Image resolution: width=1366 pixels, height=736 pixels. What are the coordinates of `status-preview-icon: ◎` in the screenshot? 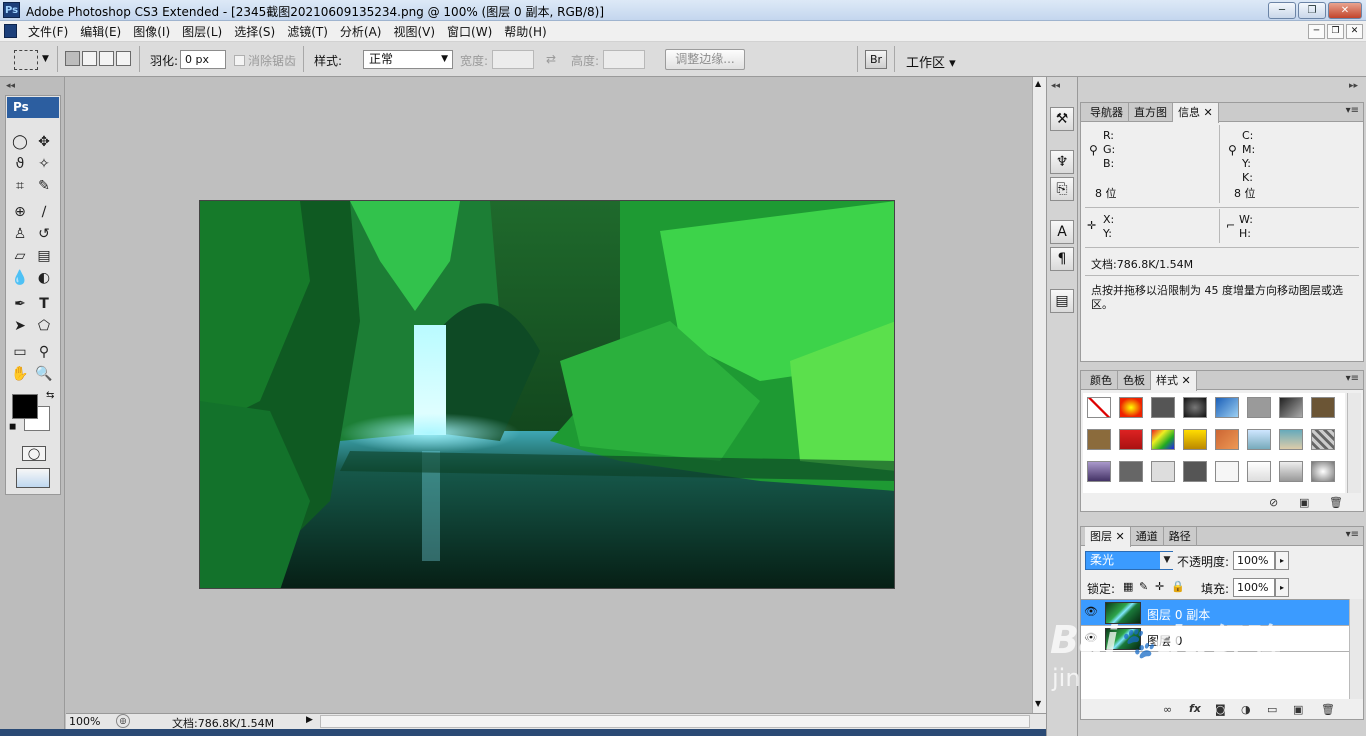 It's located at (123, 721).